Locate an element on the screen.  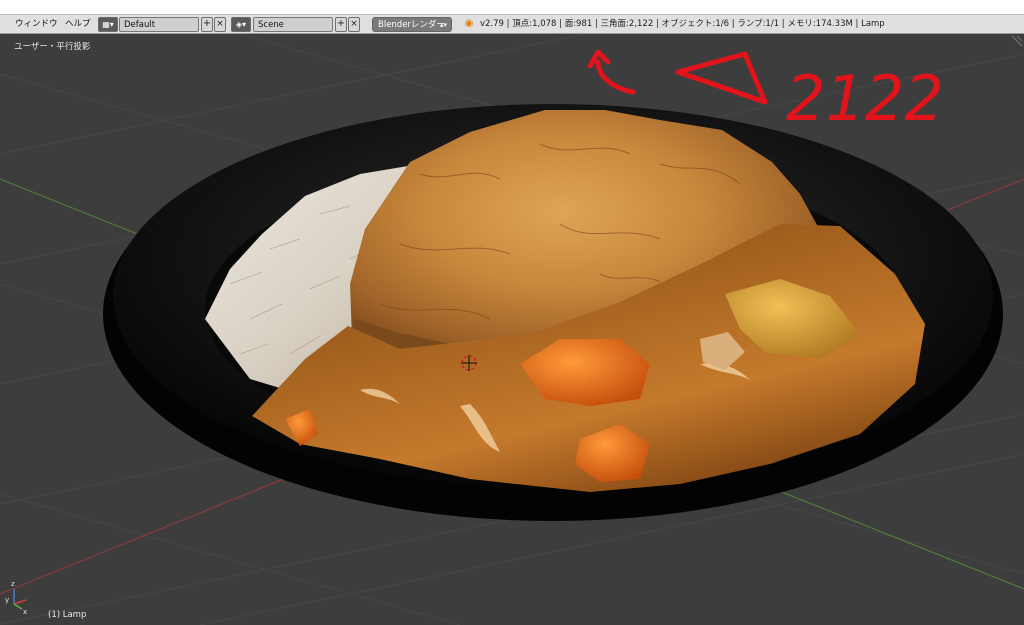
annotation-number: 2122 is located at coordinates (865, 98).